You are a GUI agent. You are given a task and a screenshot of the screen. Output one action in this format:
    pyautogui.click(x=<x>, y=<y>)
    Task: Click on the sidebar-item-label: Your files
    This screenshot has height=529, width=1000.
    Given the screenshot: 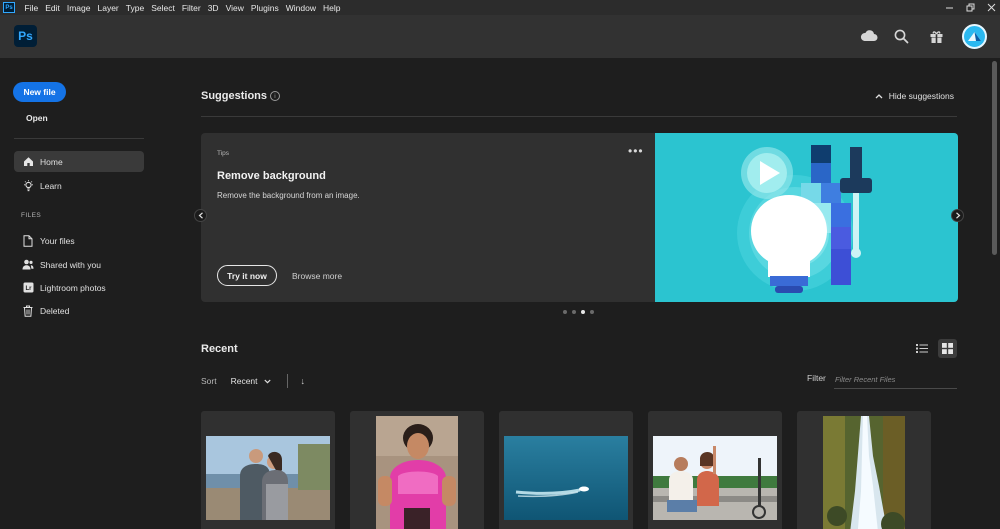 What is the action you would take?
    pyautogui.click(x=57, y=240)
    